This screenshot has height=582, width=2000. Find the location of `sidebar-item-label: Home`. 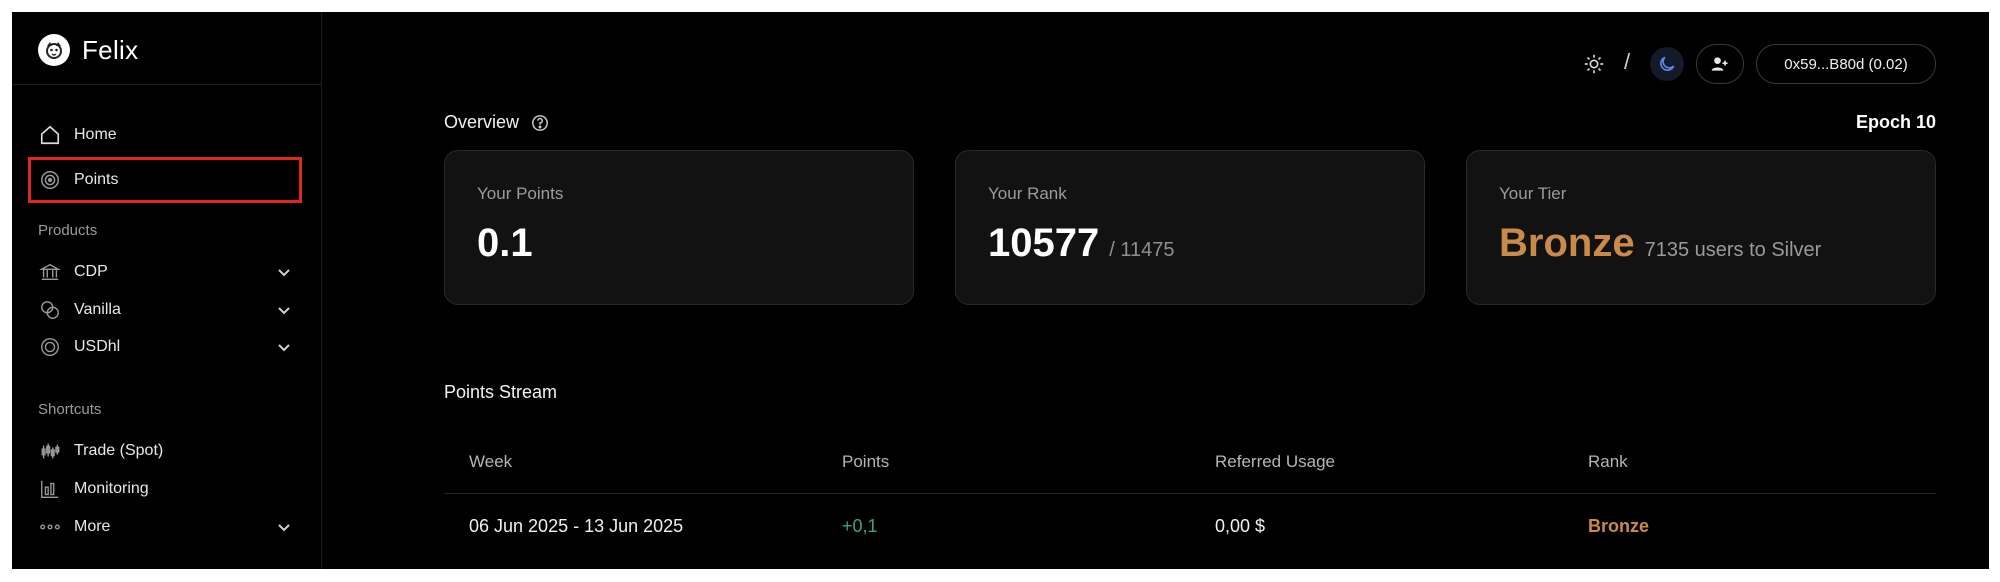

sidebar-item-label: Home is located at coordinates (95, 134).